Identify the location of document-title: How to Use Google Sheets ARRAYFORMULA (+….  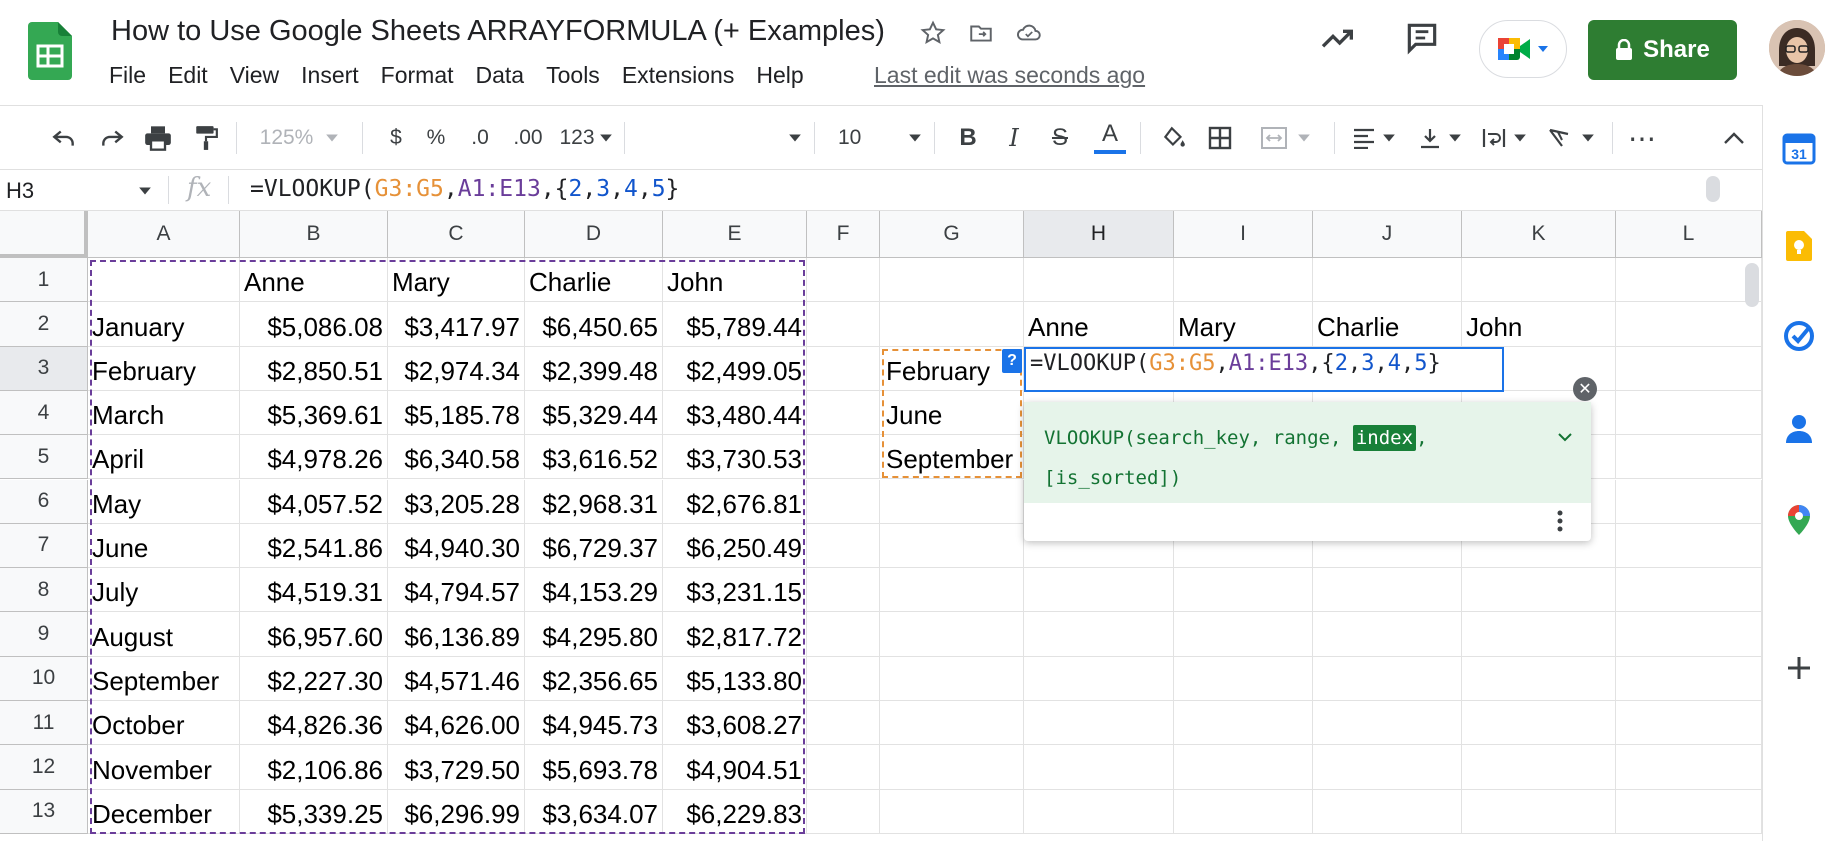
(498, 31).